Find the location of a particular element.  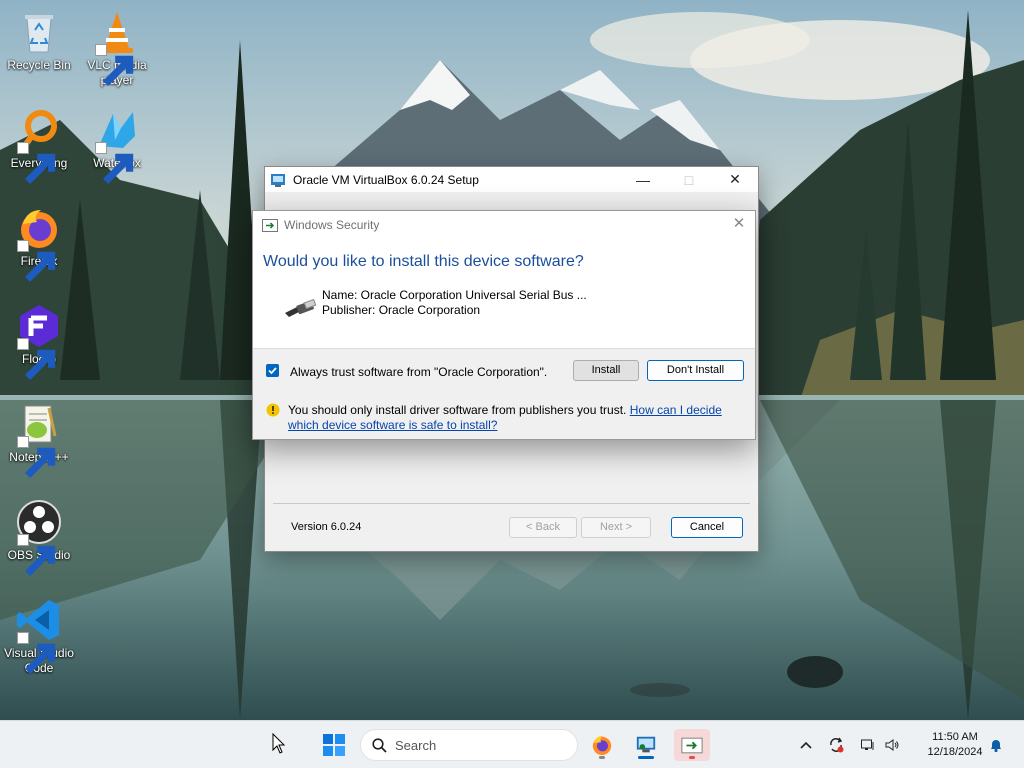

everything-search-icon is located at coordinates (39, 145).